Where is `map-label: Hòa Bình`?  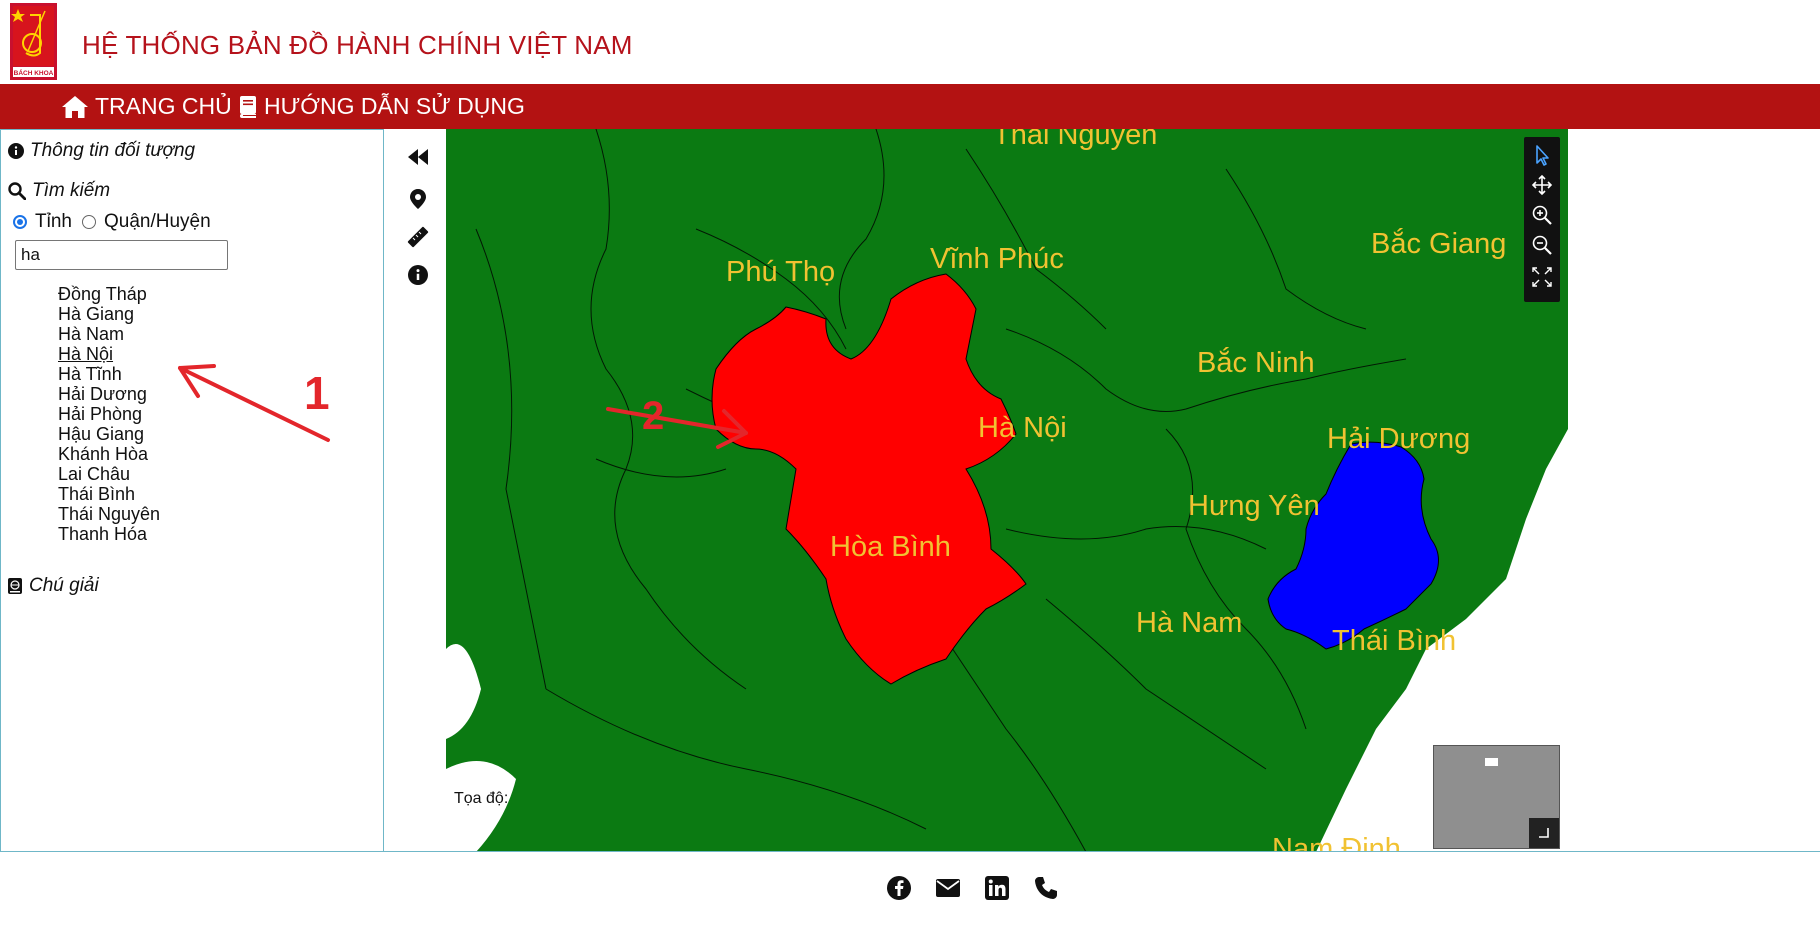 map-label: Hòa Bình is located at coordinates (890, 547).